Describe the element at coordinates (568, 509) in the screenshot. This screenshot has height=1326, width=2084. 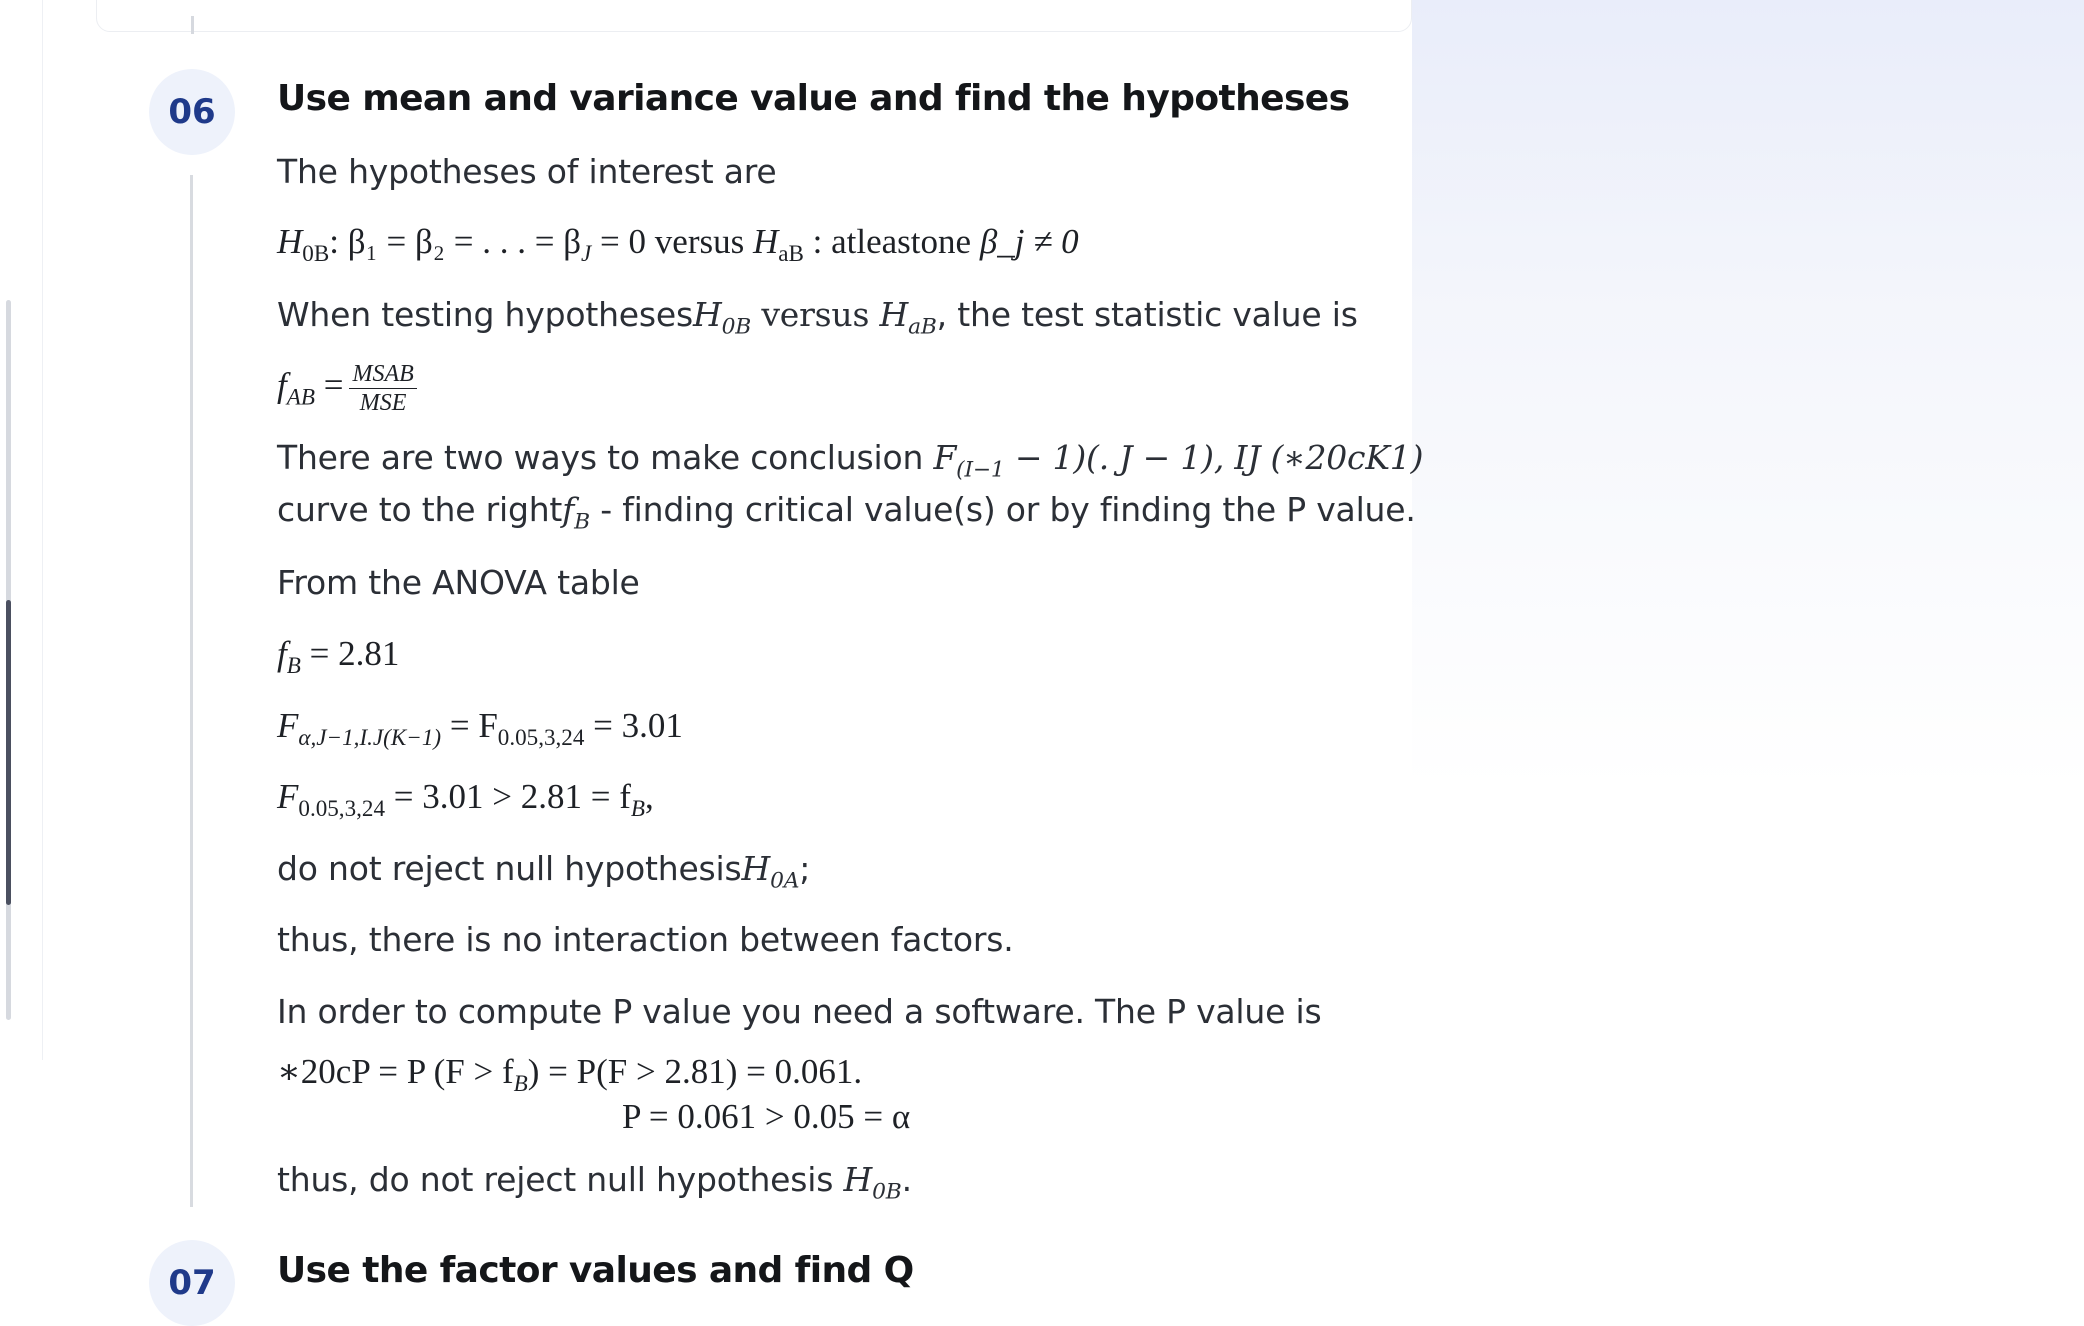
I see `text-part: f` at that location.